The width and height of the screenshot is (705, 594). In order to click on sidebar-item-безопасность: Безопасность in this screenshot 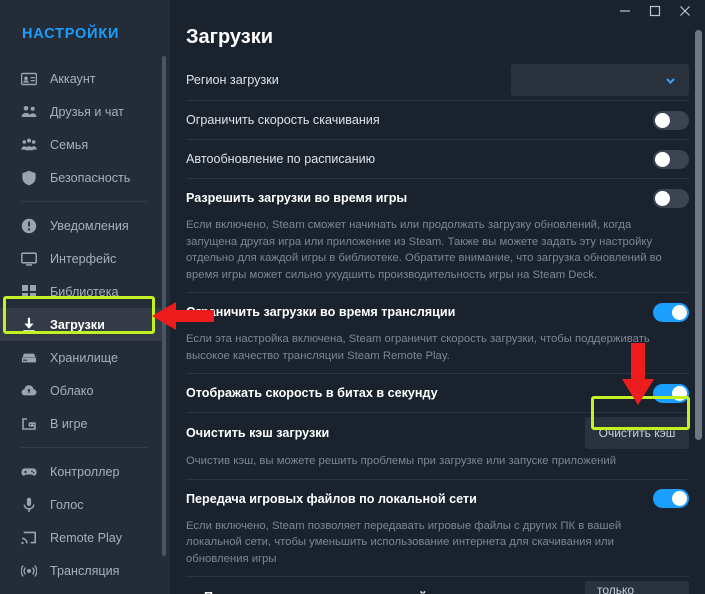, I will do `click(81, 177)`.